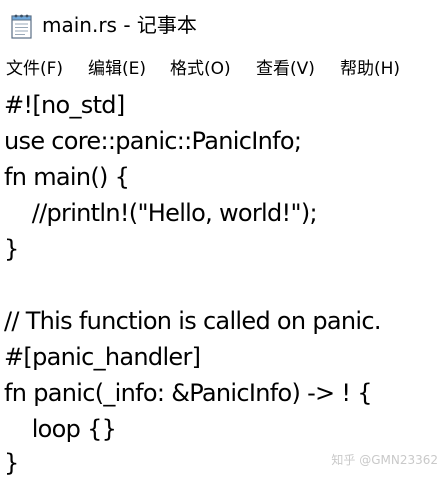  Describe the element at coordinates (67, 177) in the screenshot. I see `code-line: fn main() {` at that location.